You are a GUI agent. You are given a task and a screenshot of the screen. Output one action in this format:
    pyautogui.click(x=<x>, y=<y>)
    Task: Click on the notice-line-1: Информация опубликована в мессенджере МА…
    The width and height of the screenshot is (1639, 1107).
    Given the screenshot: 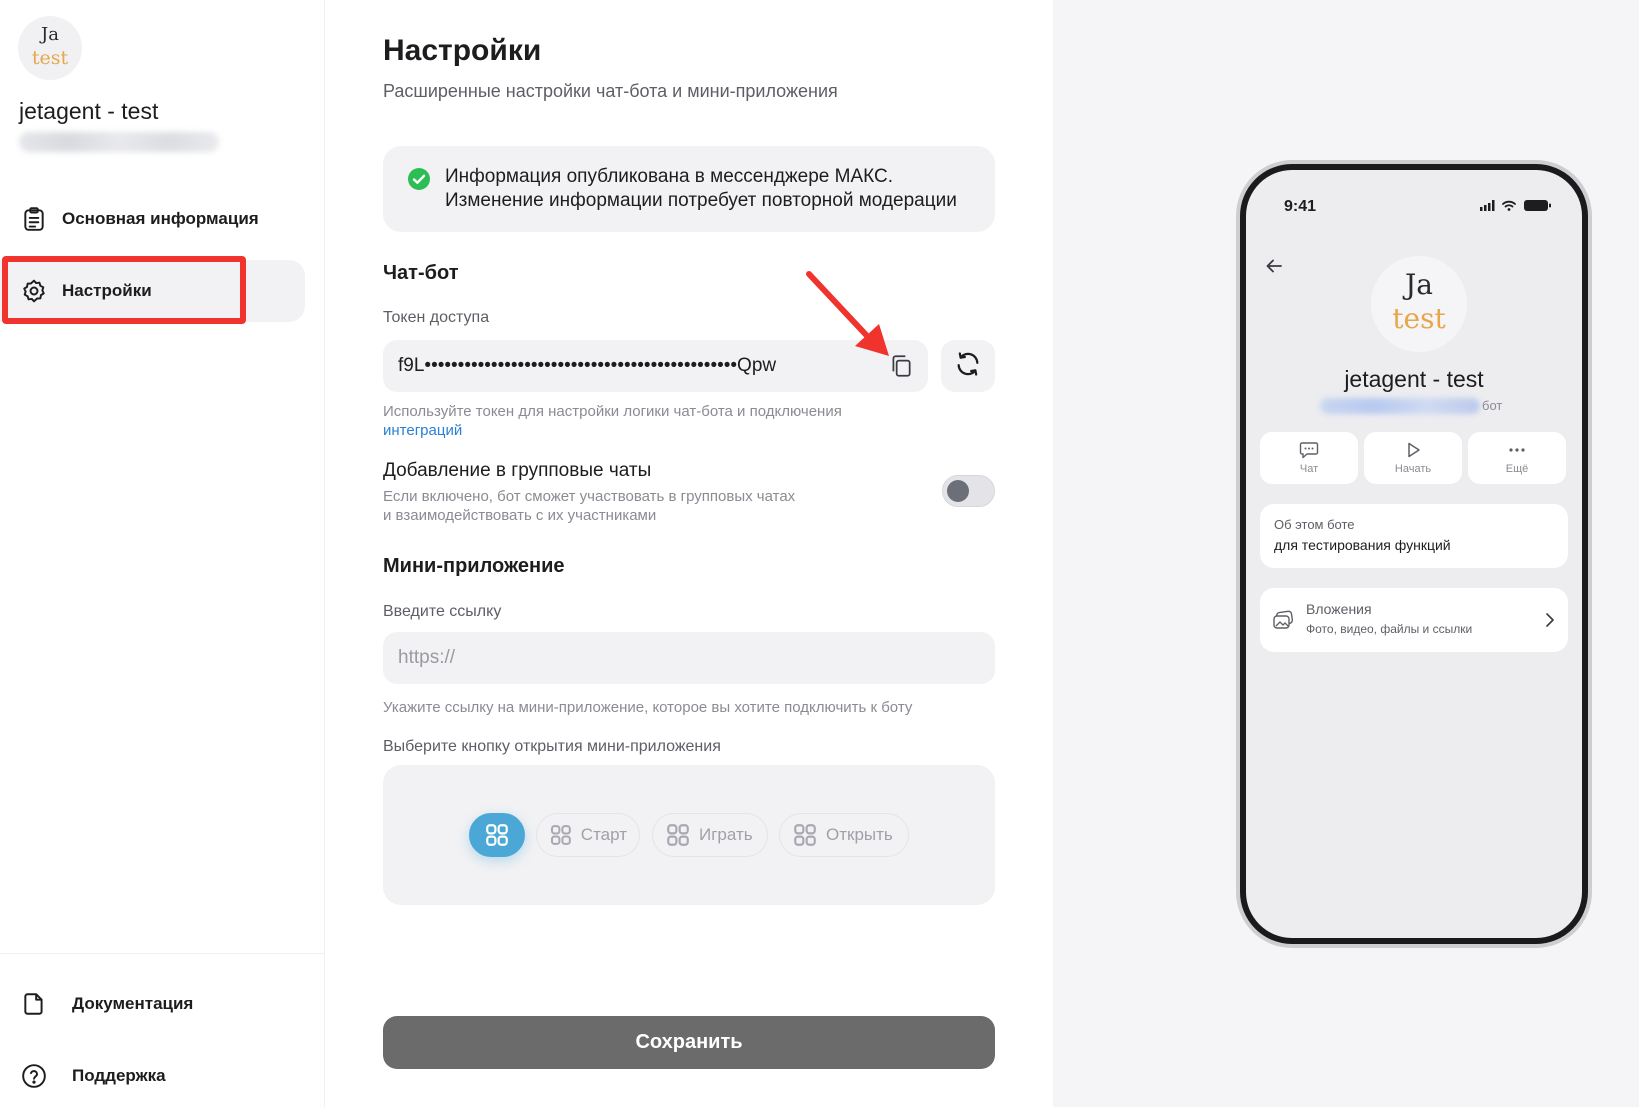 What is the action you would take?
    pyautogui.click(x=669, y=176)
    